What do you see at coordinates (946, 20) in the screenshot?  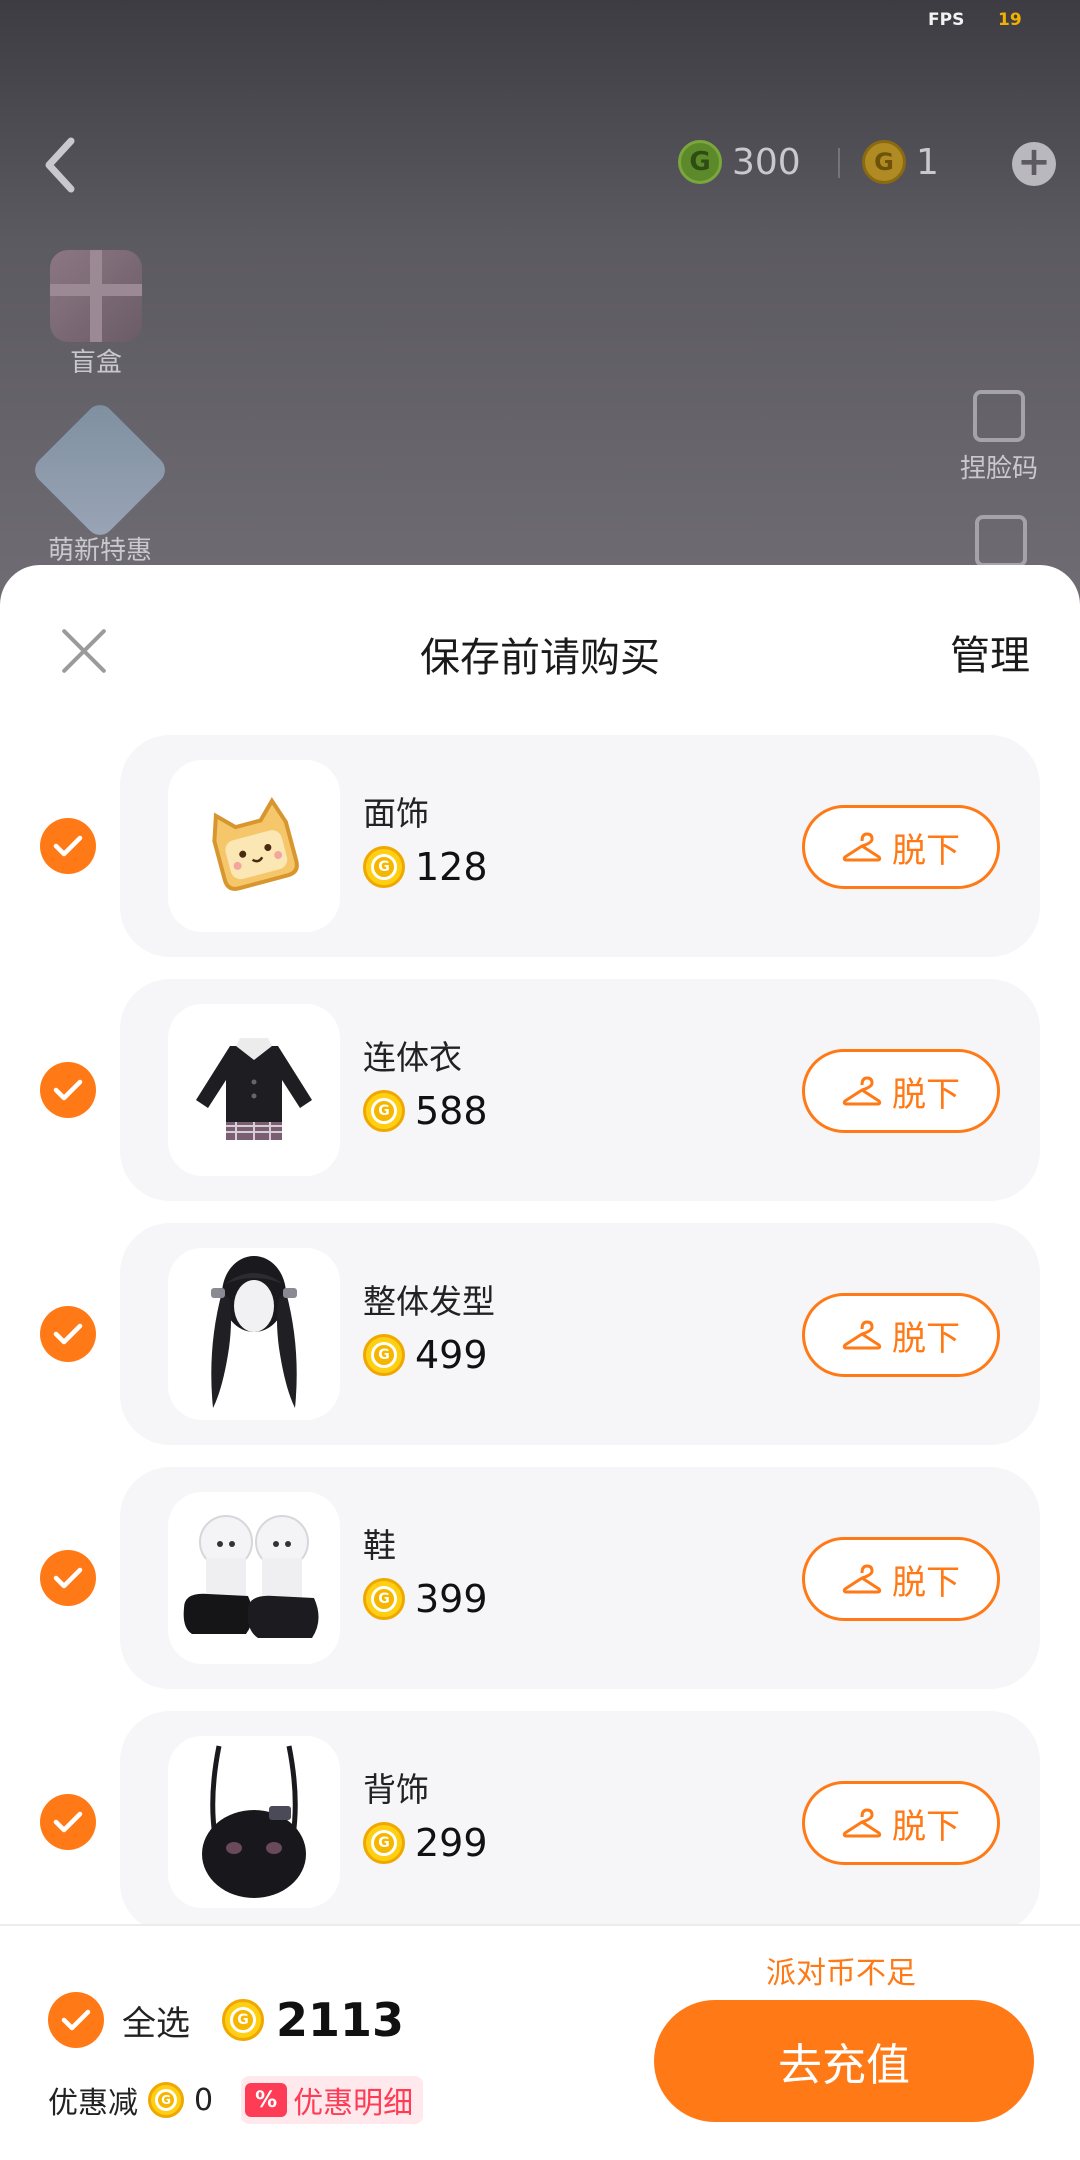 I see `fps-label: FPS` at bounding box center [946, 20].